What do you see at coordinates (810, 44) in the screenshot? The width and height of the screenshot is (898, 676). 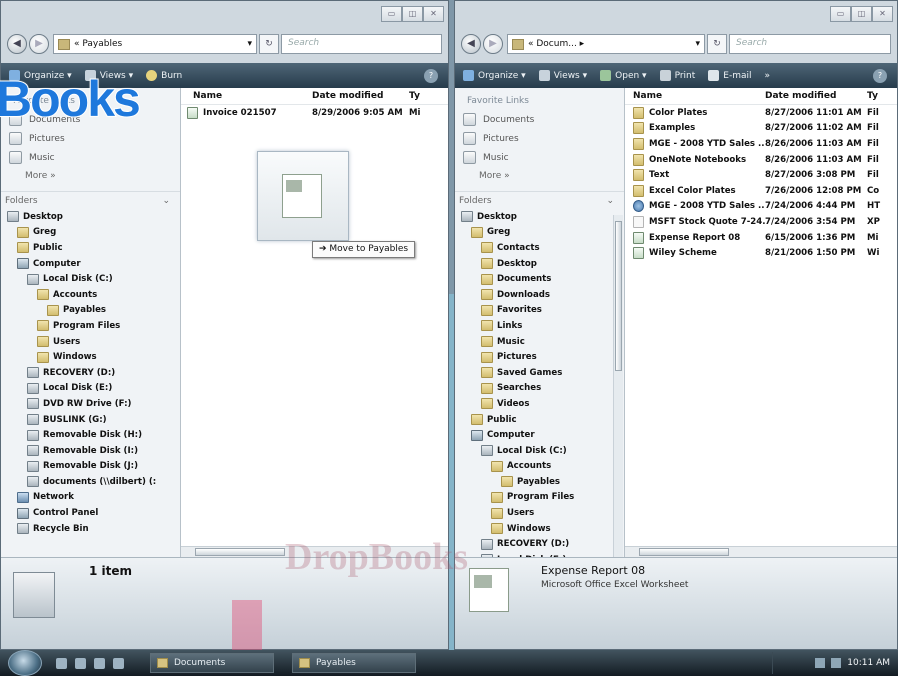 I see `search-input: Search` at bounding box center [810, 44].